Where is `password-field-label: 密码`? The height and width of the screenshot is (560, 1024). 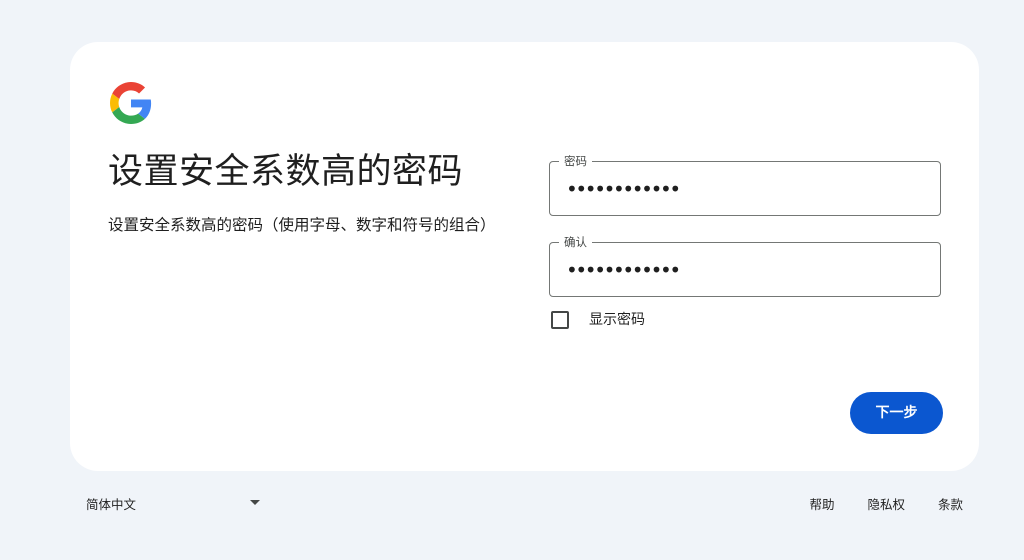
password-field-label: 密码 is located at coordinates (575, 161).